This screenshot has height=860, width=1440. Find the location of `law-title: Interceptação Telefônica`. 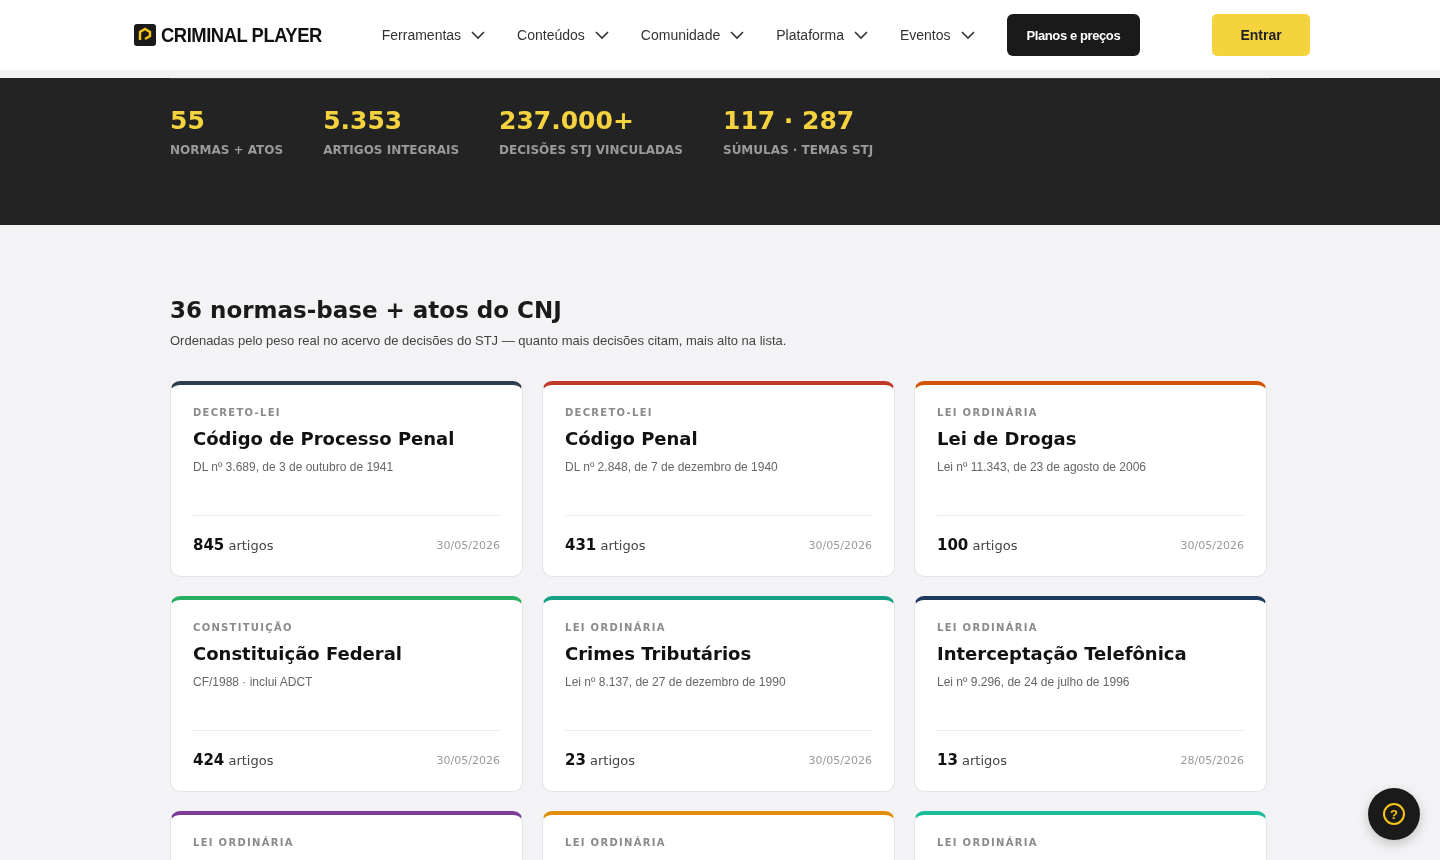

law-title: Interceptação Telefônica is located at coordinates (1062, 653).